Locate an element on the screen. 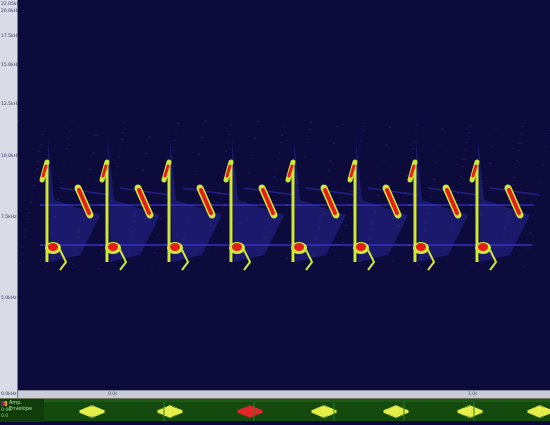 The image size is (550, 425). ruler-tick-label: 10.0kHz is located at coordinates (10, 156).